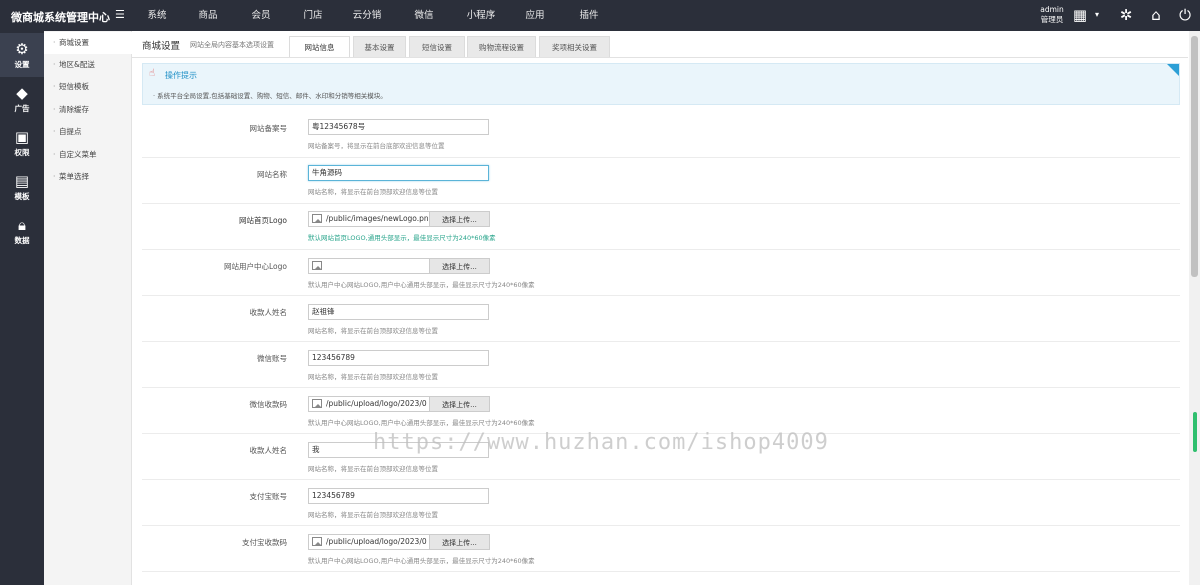 This screenshot has width=1200, height=585. Describe the element at coordinates (88, 155) in the screenshot. I see `submenu-item-custom-menu: 自定义菜单` at that location.